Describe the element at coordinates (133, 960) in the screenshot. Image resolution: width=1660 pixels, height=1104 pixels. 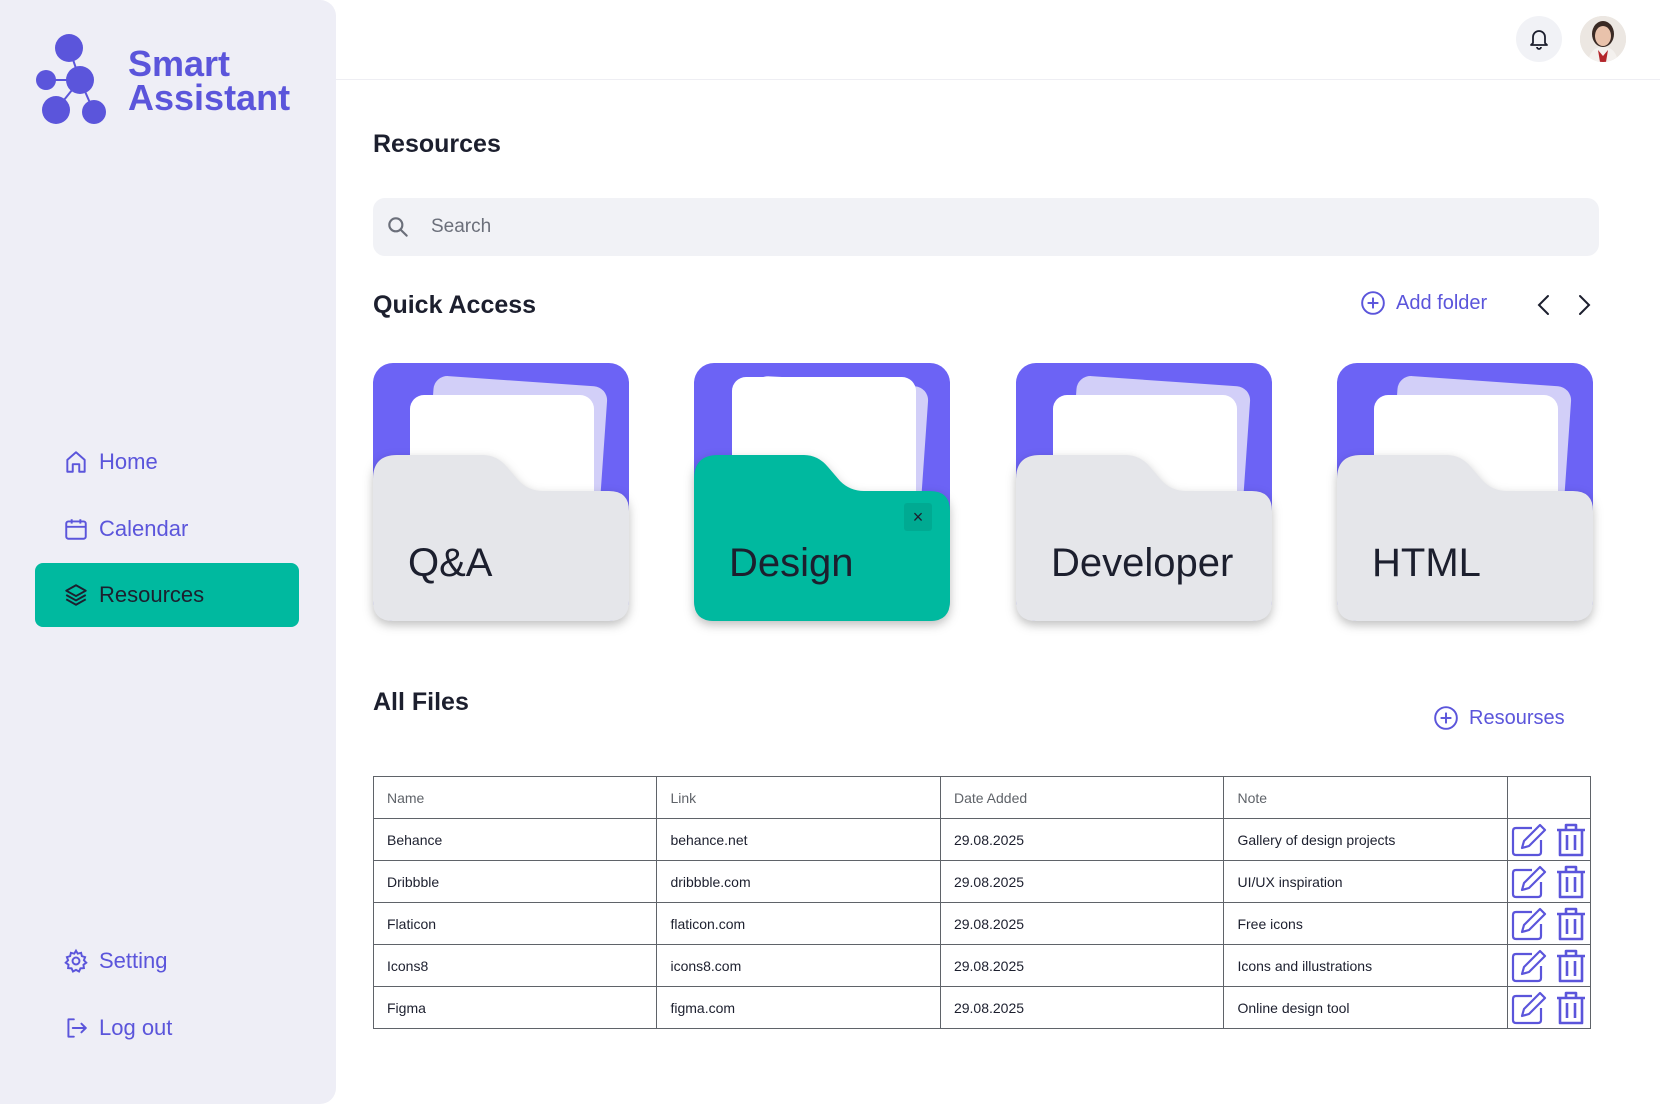
I see `sidebar-item-label: Setting` at that location.